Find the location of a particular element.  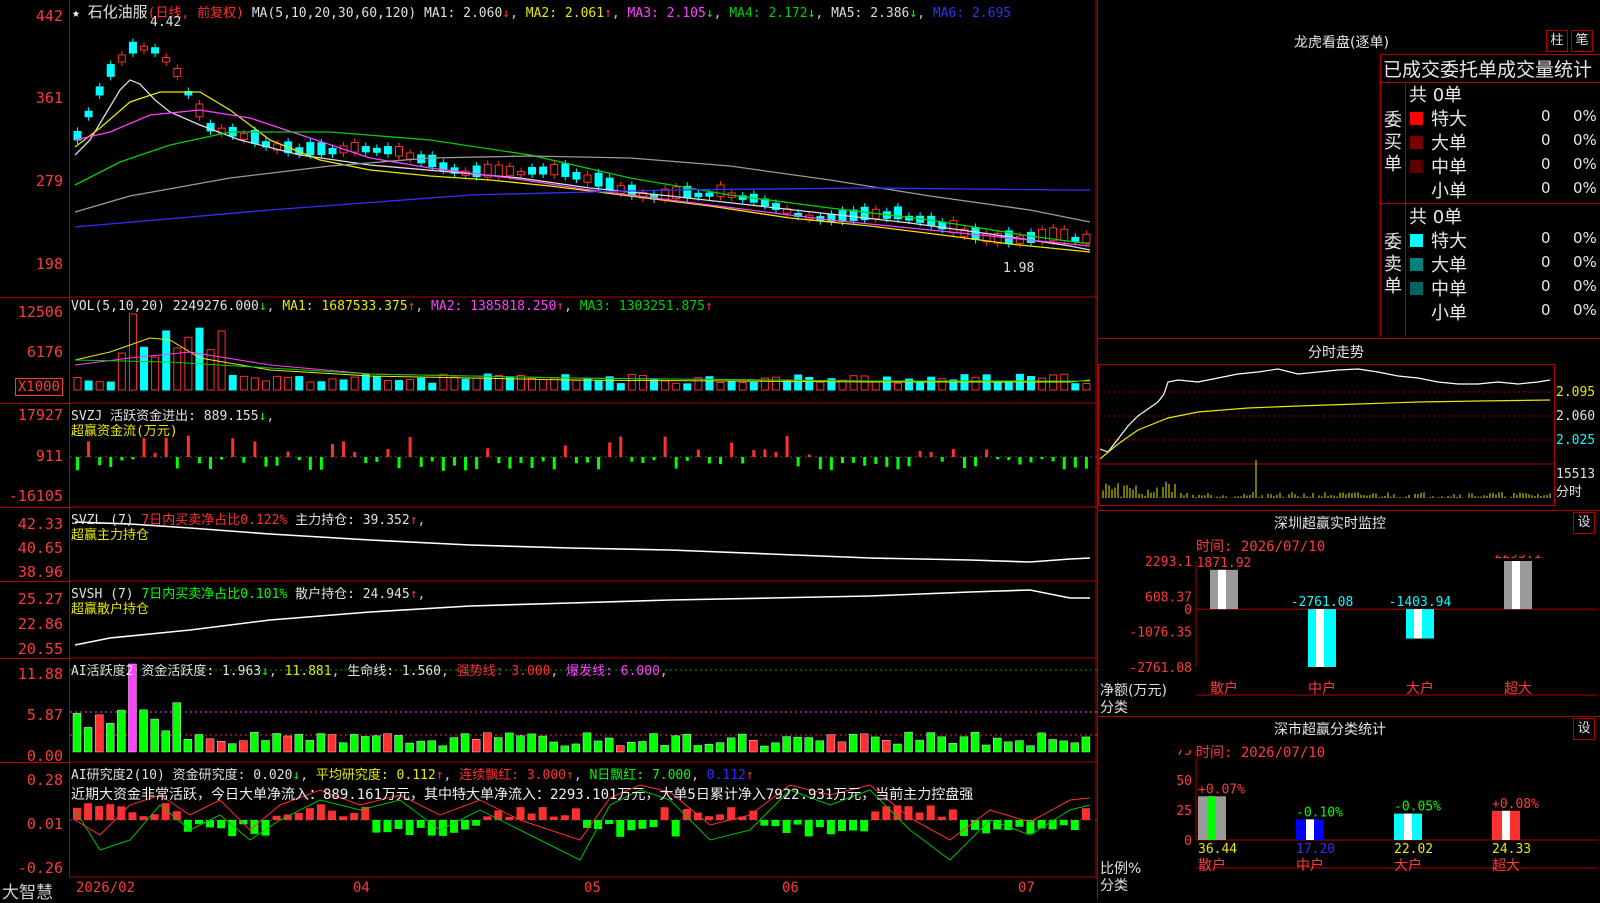

classify-tick: 0 is located at coordinates (1188, 841).